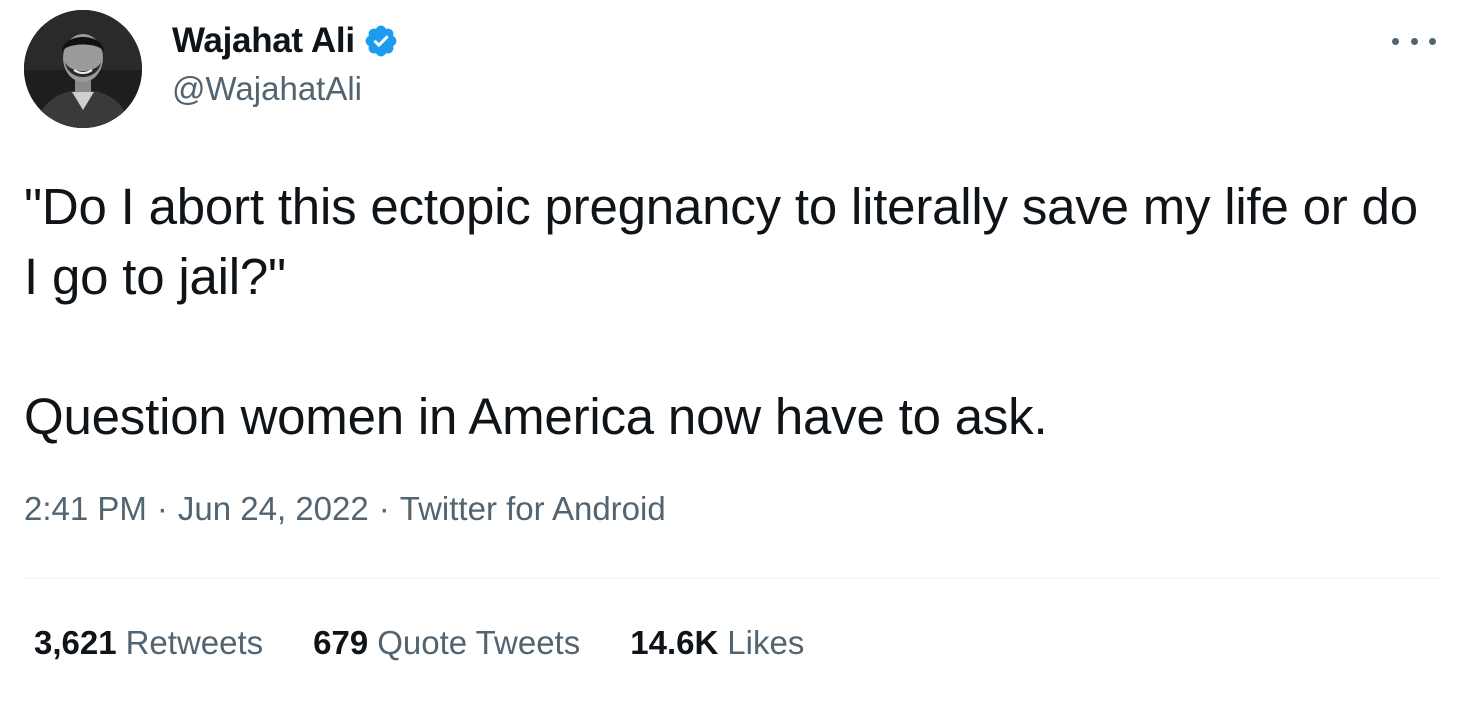 The width and height of the screenshot is (1476, 706). I want to click on tweet-source: Twitter for Android, so click(533, 509).